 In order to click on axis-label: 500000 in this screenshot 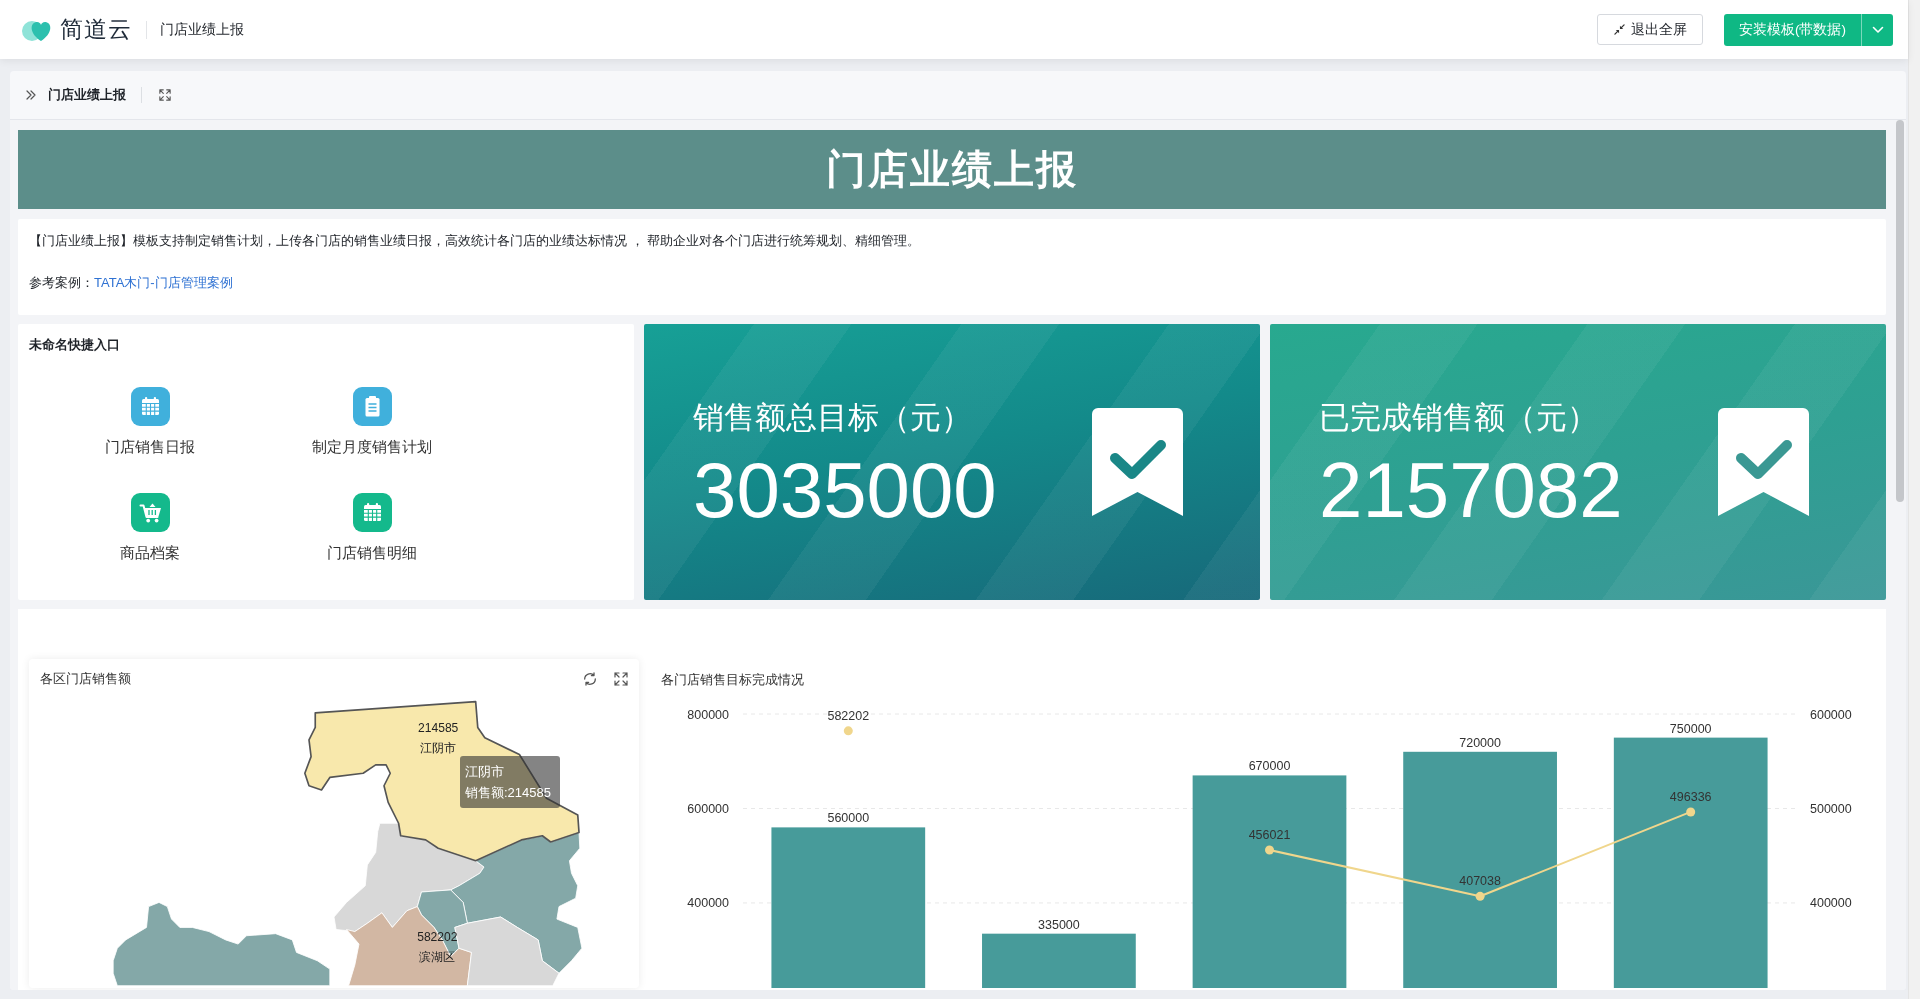, I will do `click(1831, 809)`.